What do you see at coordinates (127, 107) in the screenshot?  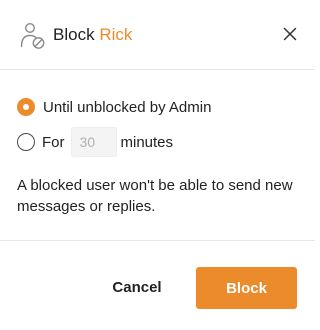 I see `until-unblocked-label: Until unblocked by Admin` at bounding box center [127, 107].